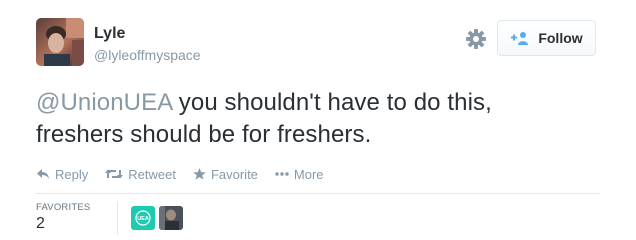 Image resolution: width=636 pixels, height=240 pixels. I want to click on mention-link: @UnionUEA, so click(104, 102).